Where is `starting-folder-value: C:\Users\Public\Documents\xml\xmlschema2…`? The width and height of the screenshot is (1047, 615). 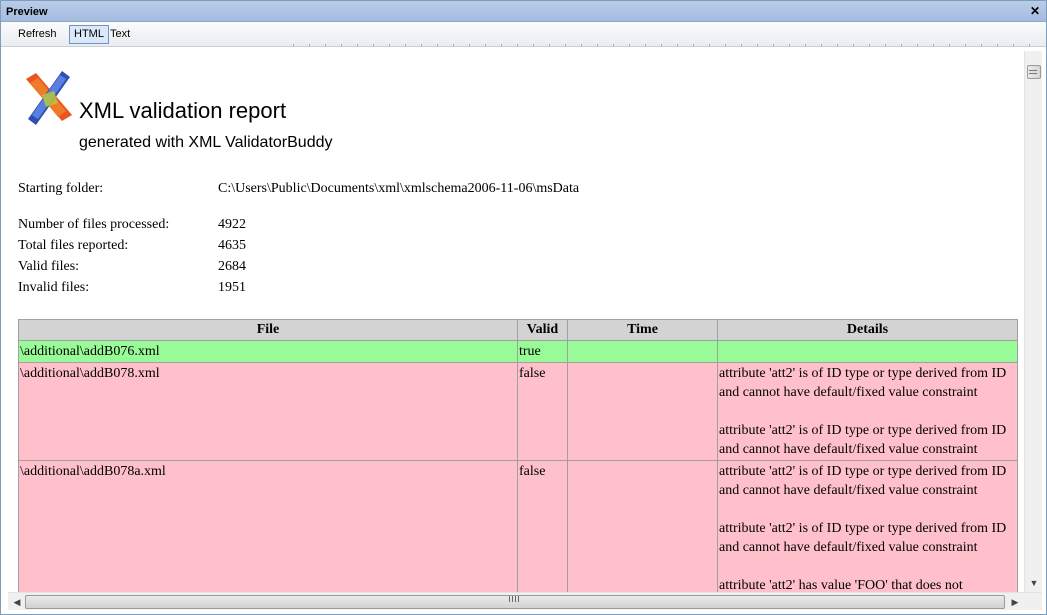
starting-folder-value: C:\Users\Public\Documents\xml\xmlschema2… is located at coordinates (399, 188).